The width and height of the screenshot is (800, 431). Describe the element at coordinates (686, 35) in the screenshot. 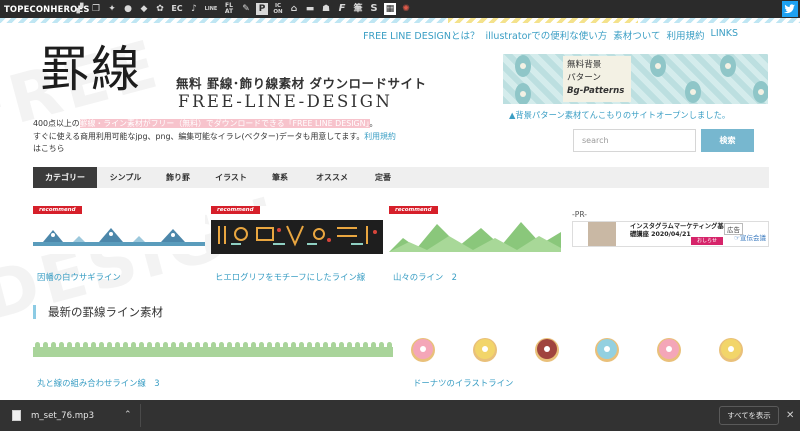

I see `nav-terms: 利用規約` at that location.